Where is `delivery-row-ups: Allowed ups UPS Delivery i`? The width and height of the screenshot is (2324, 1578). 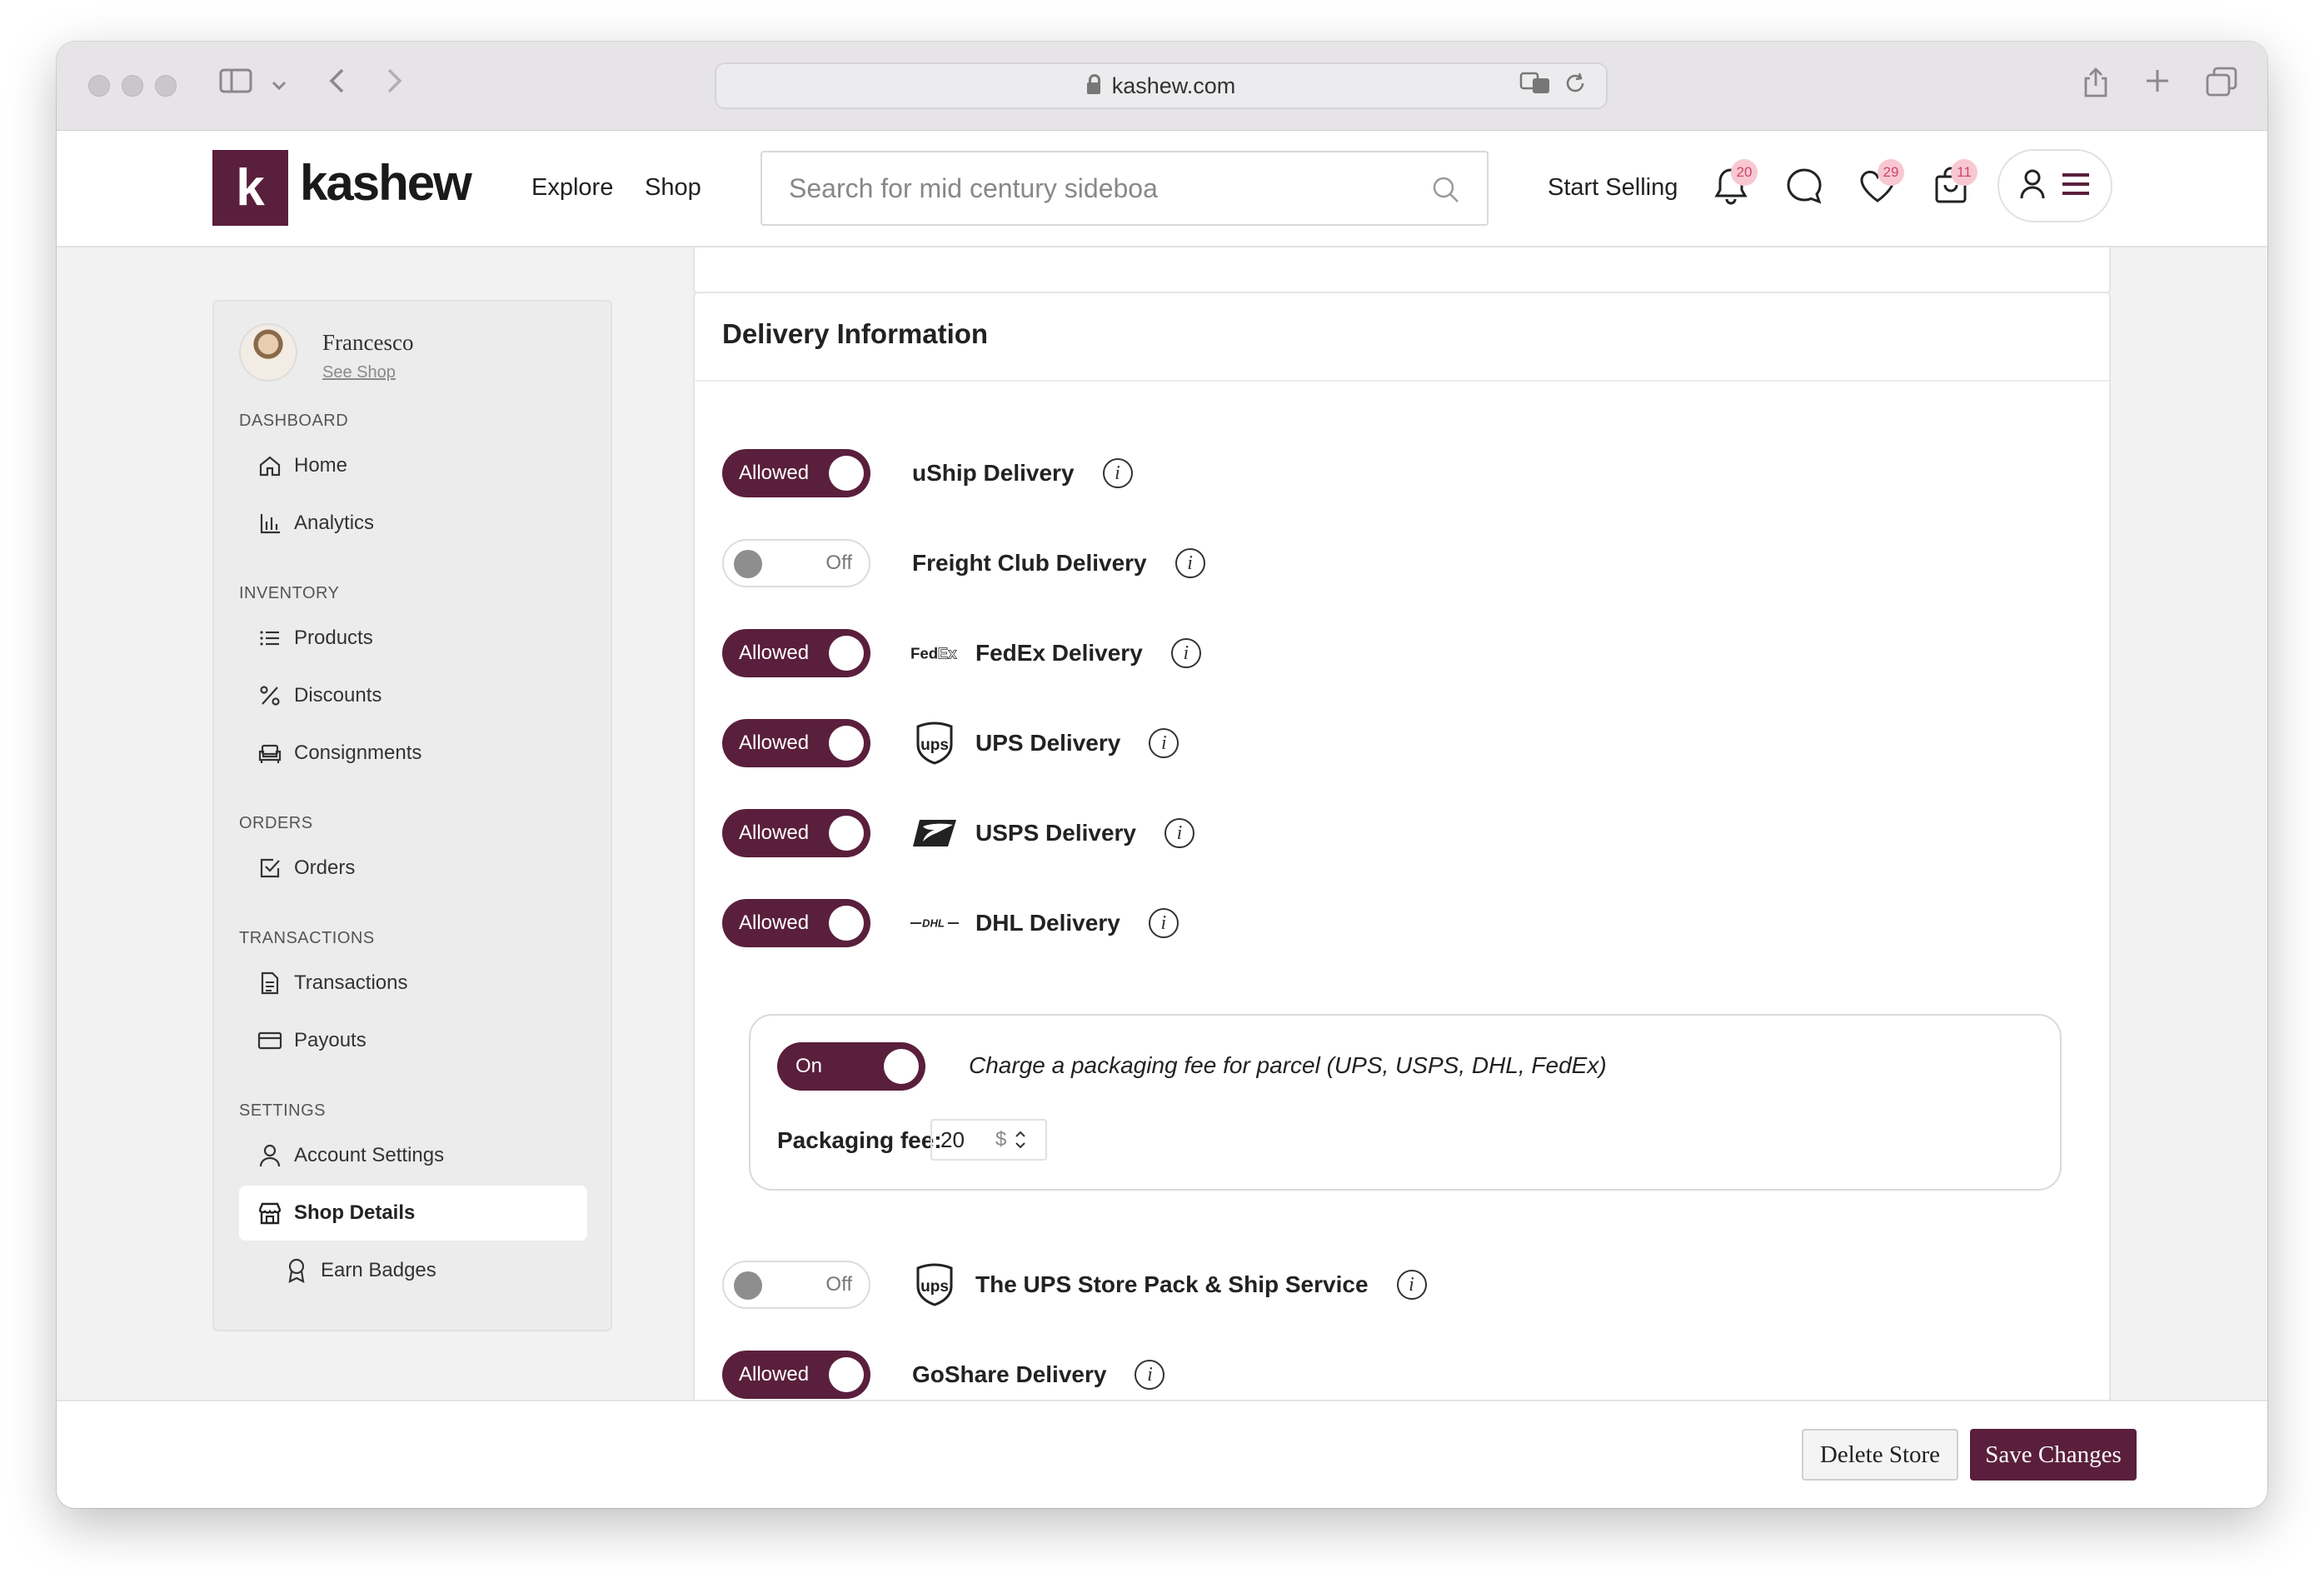
delivery-row-ups: Allowed ups UPS Delivery i is located at coordinates (950, 743).